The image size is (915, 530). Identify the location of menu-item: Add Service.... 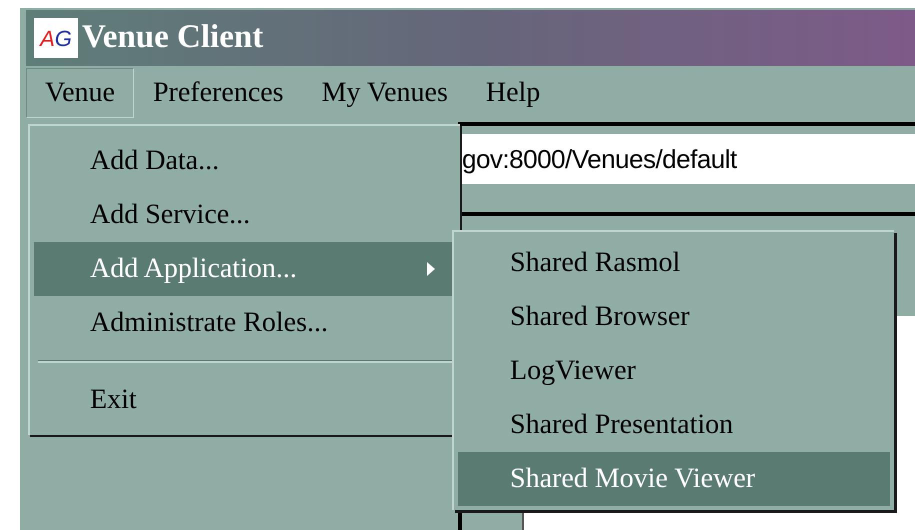
(245, 215).